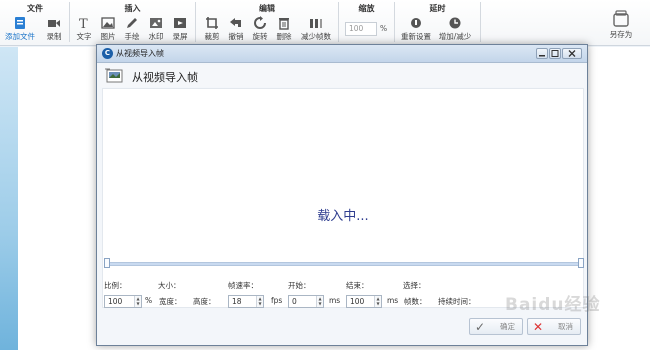  What do you see at coordinates (621, 34) in the screenshot?
I see `save-as-label: 另存为` at bounding box center [621, 34].